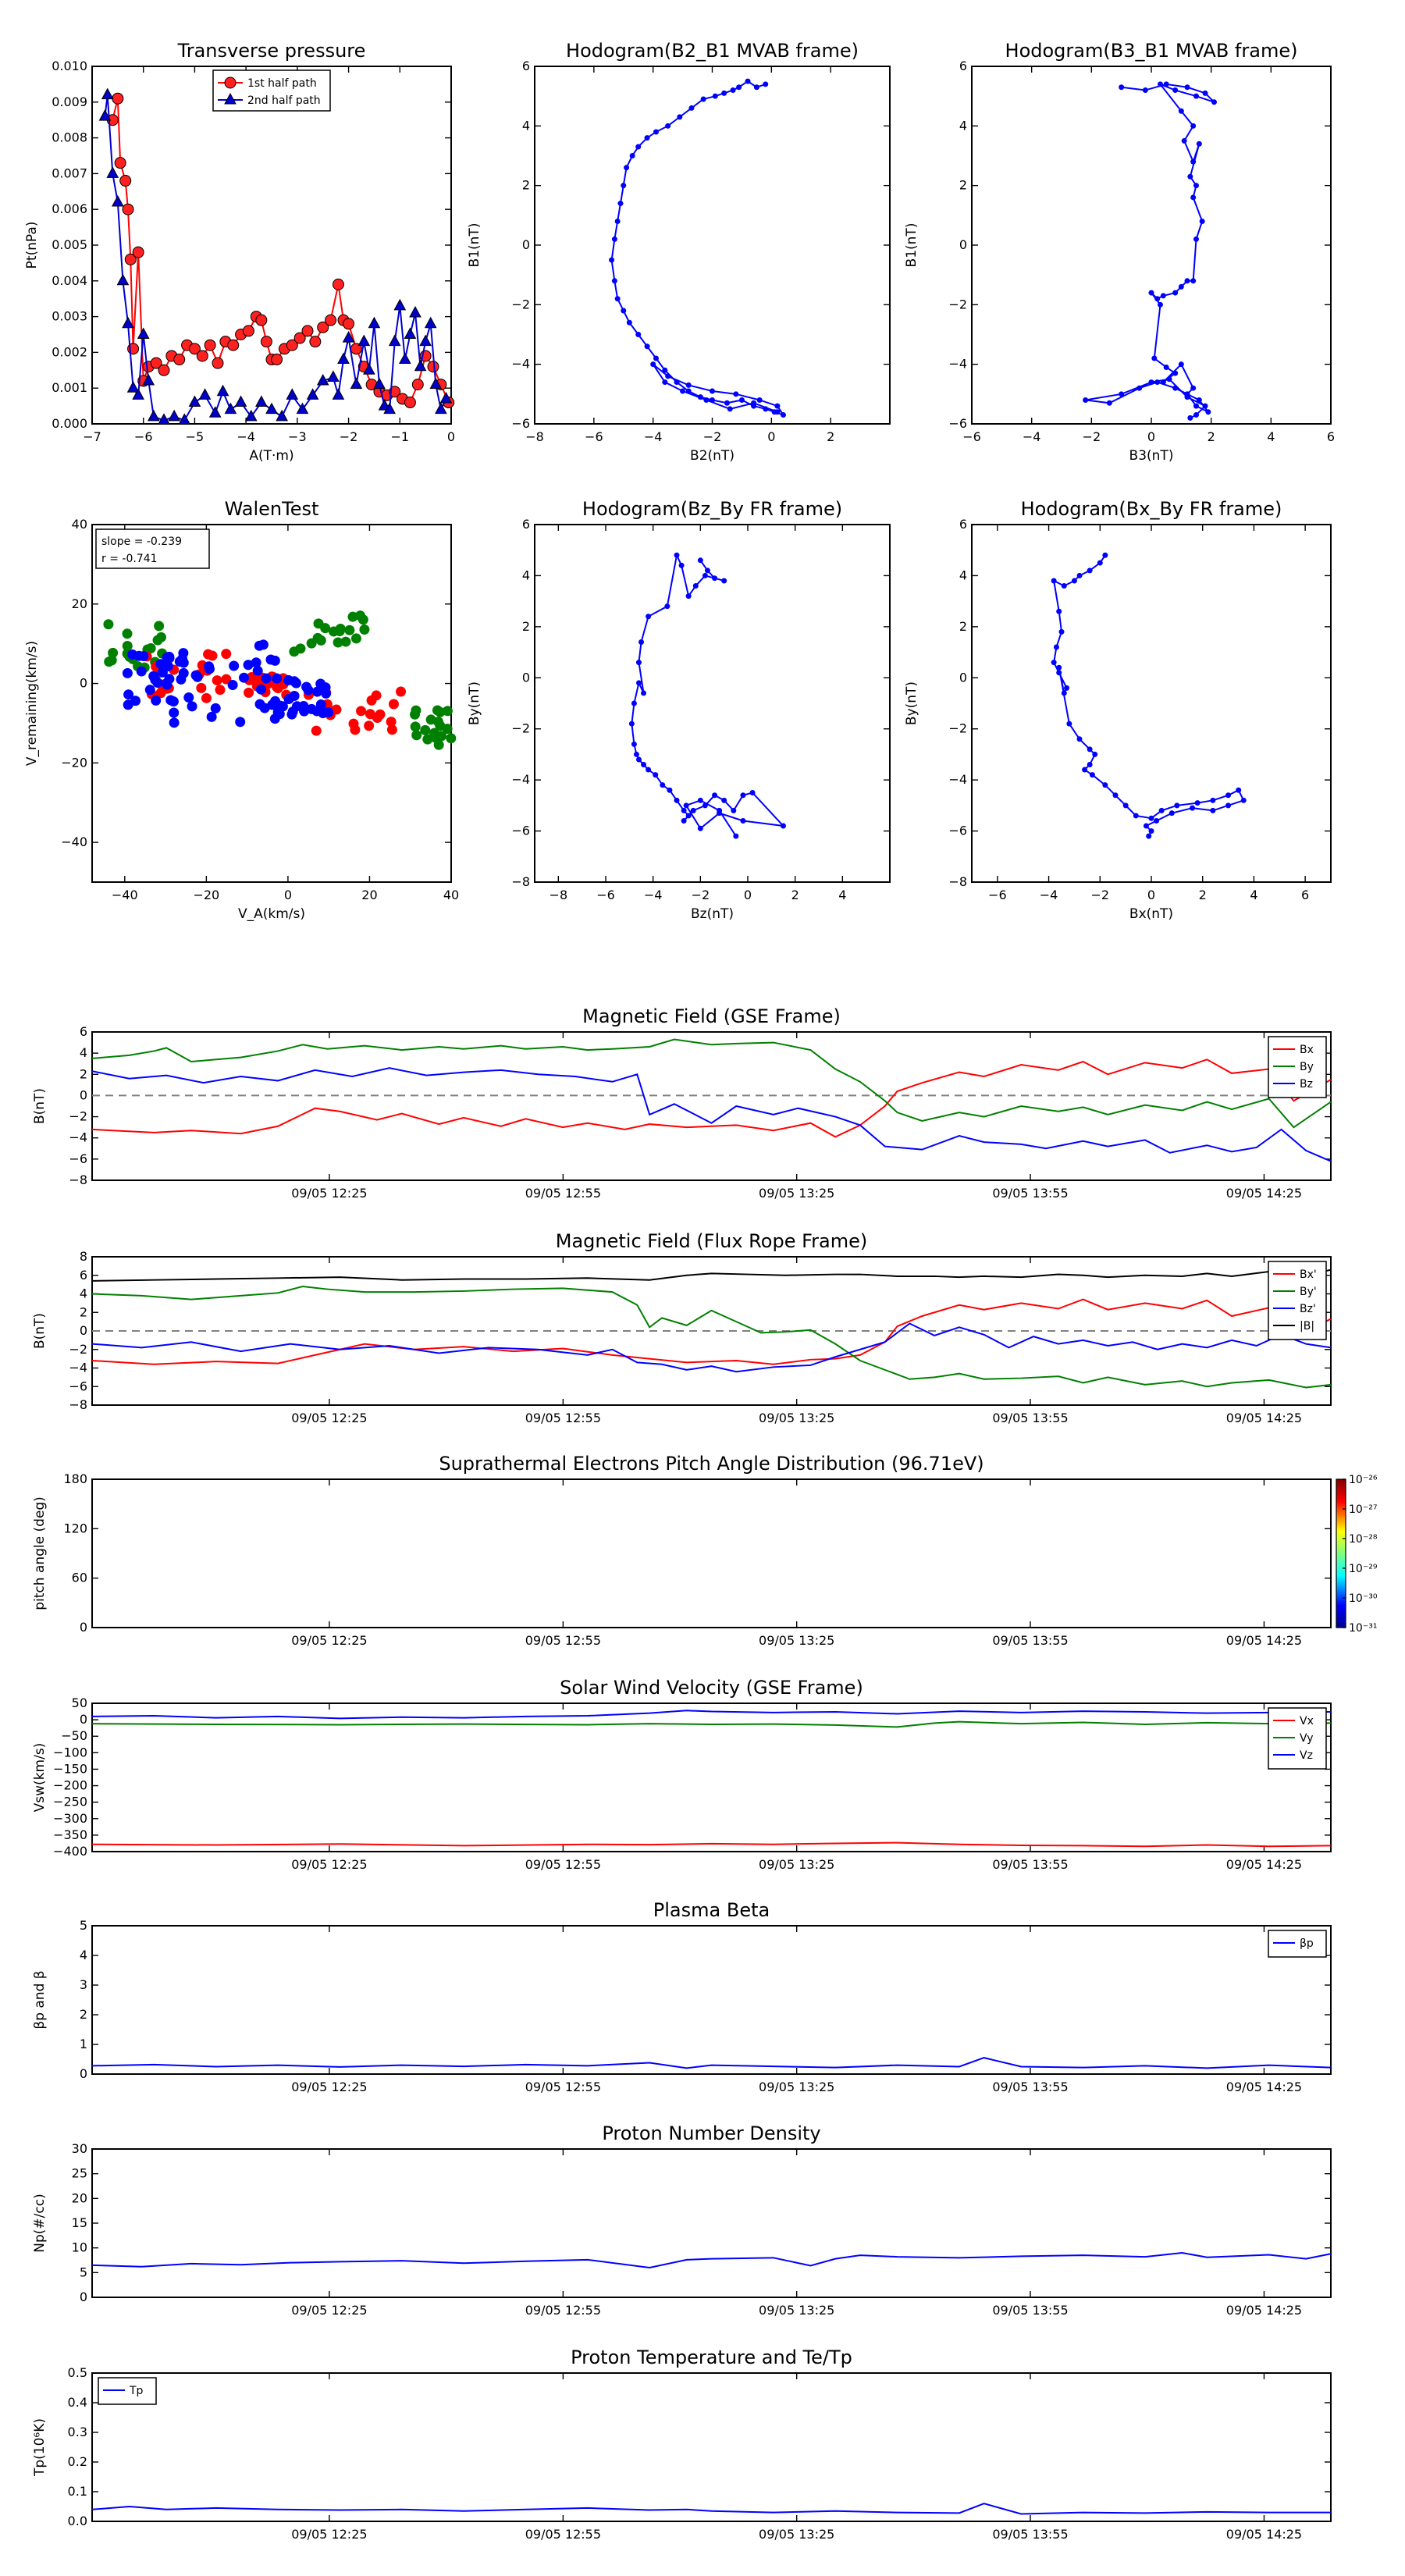  What do you see at coordinates (77, 2372) in the screenshot?
I see `y-tick-label: 0.5` at bounding box center [77, 2372].